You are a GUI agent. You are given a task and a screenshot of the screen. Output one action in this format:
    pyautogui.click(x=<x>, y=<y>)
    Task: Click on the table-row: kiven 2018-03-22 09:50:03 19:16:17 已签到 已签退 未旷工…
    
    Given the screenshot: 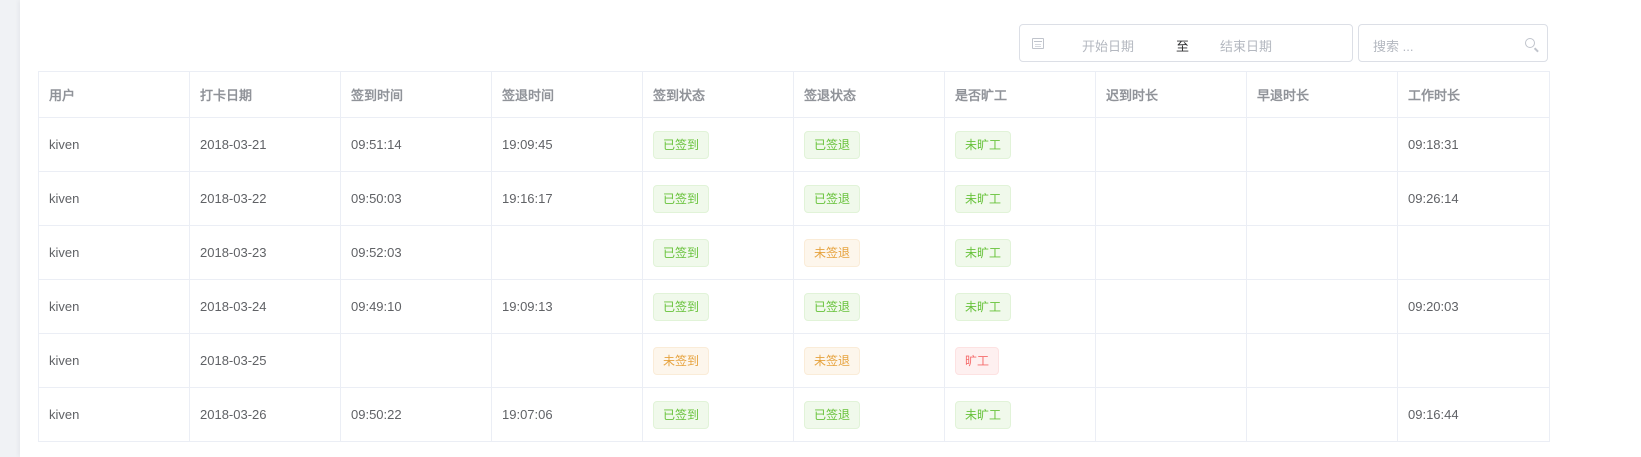 What is the action you would take?
    pyautogui.click(x=794, y=198)
    